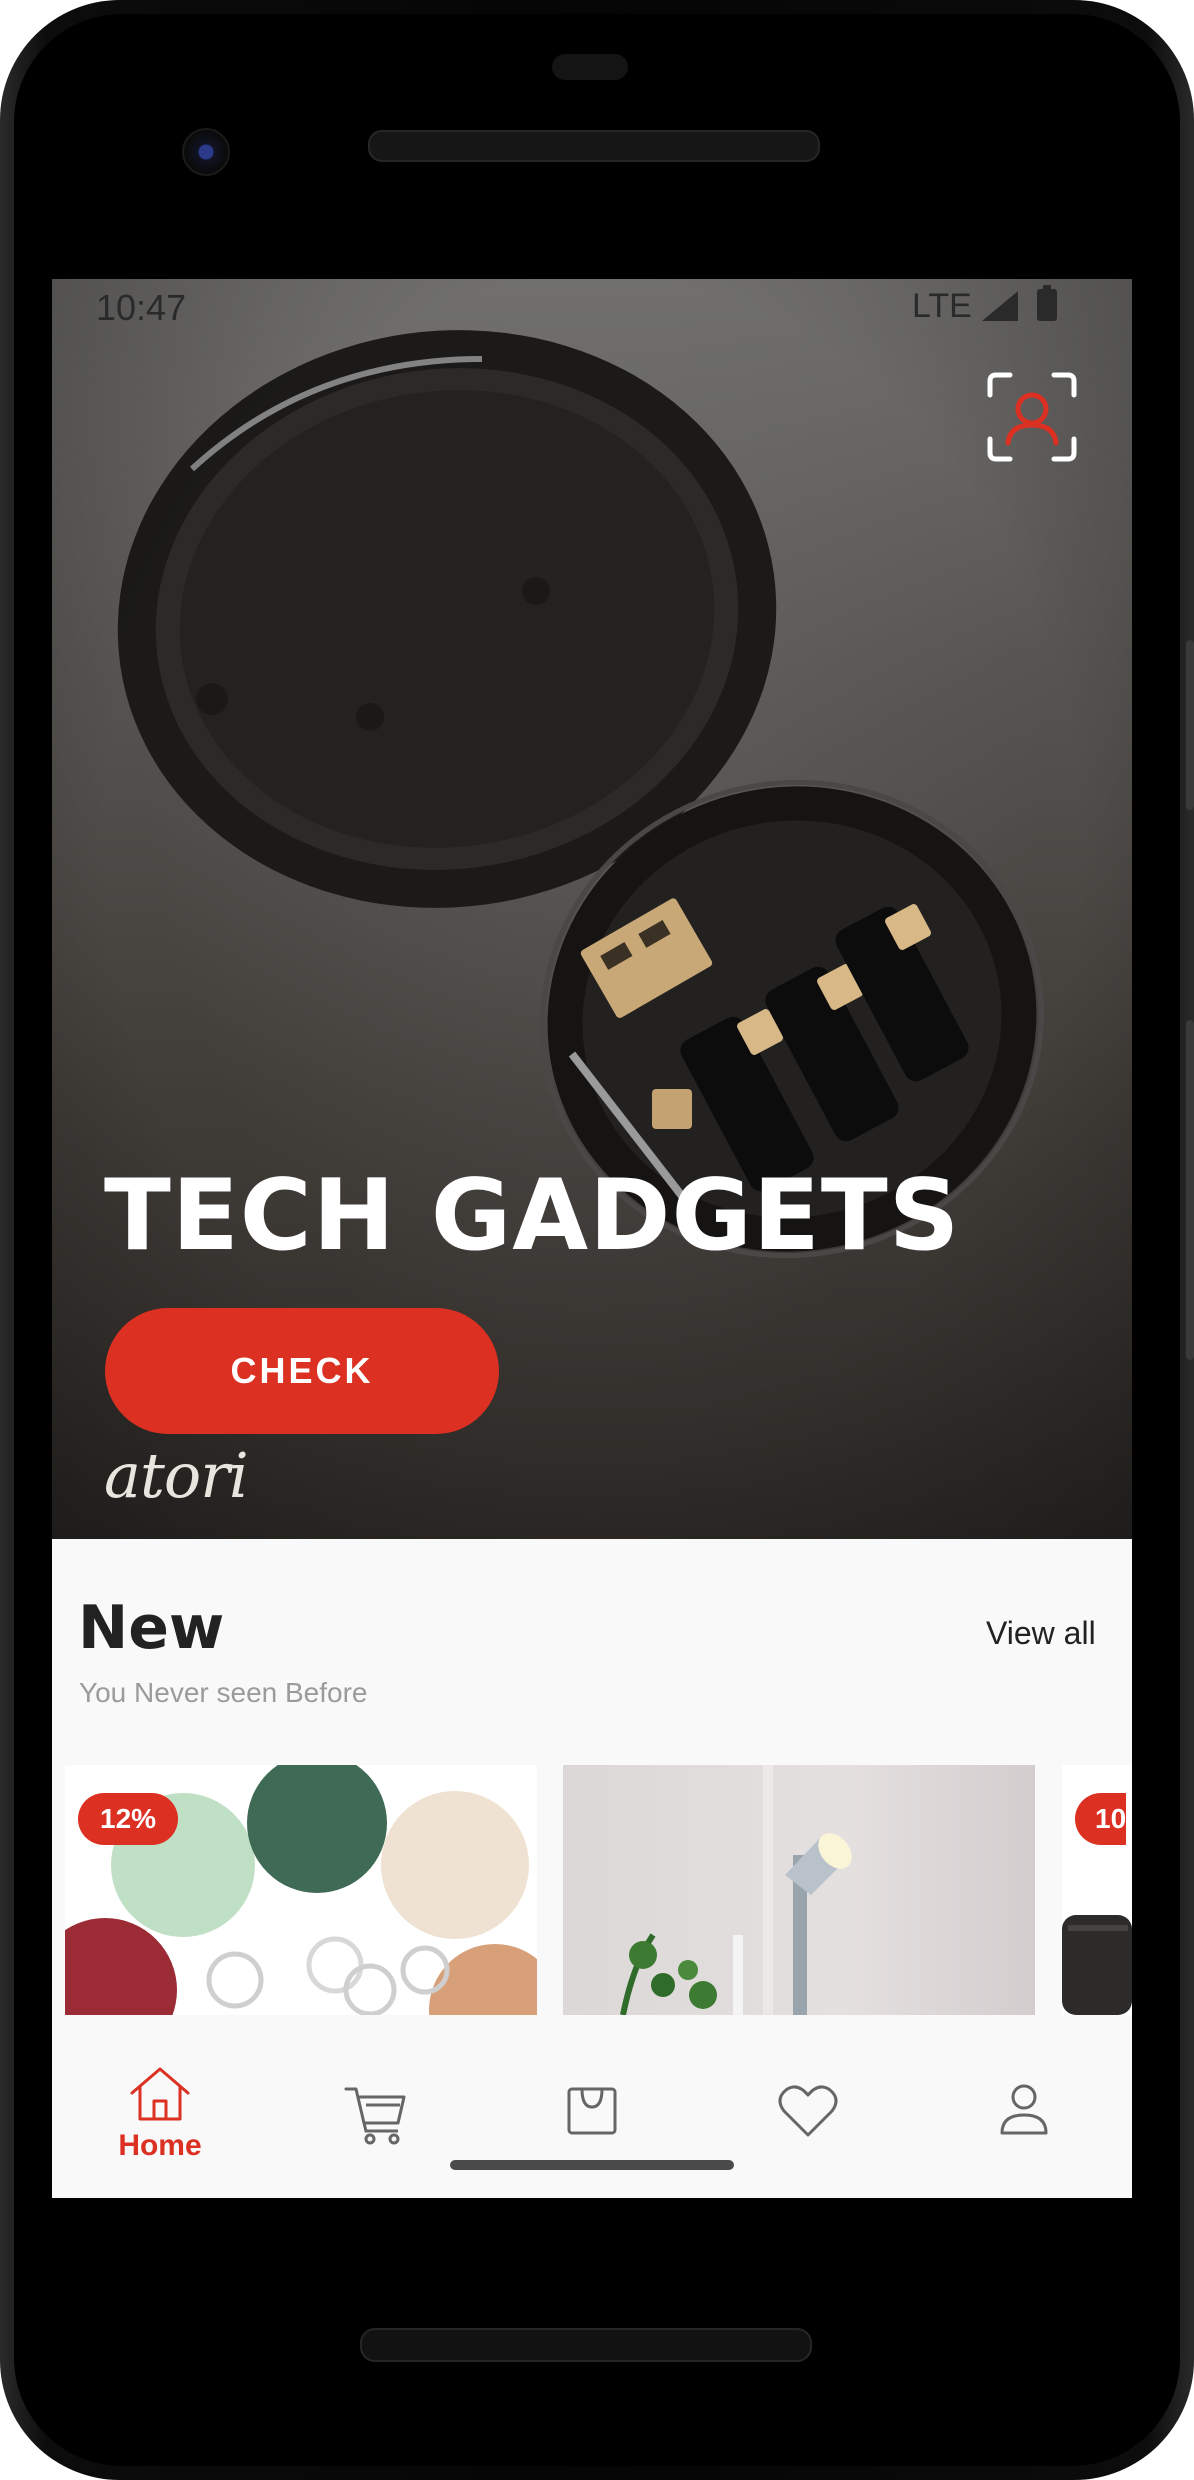 The width and height of the screenshot is (1194, 2480). I want to click on front-camera, so click(206, 152).